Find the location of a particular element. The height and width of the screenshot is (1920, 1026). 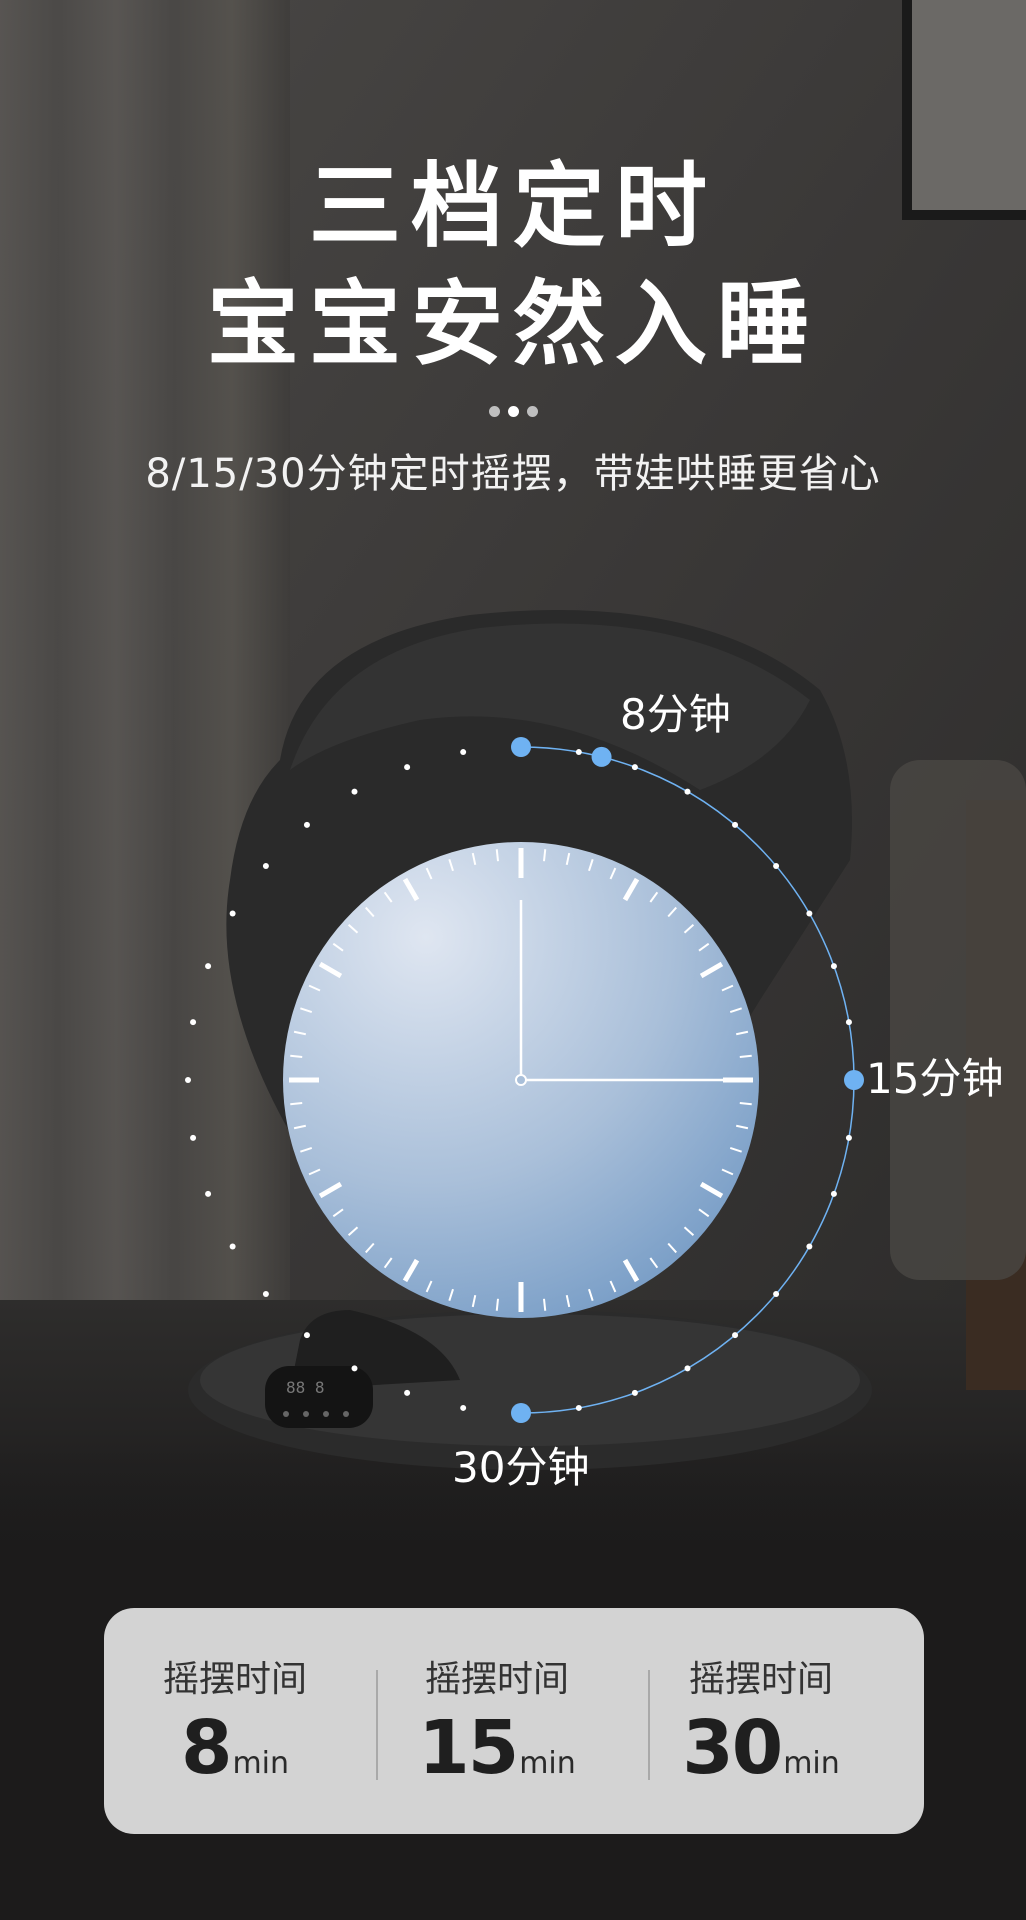

swing-time-panel: 摇摆时间 8min 摇摆时间 15min 摇摆时间 30min is located at coordinates (514, 1721).